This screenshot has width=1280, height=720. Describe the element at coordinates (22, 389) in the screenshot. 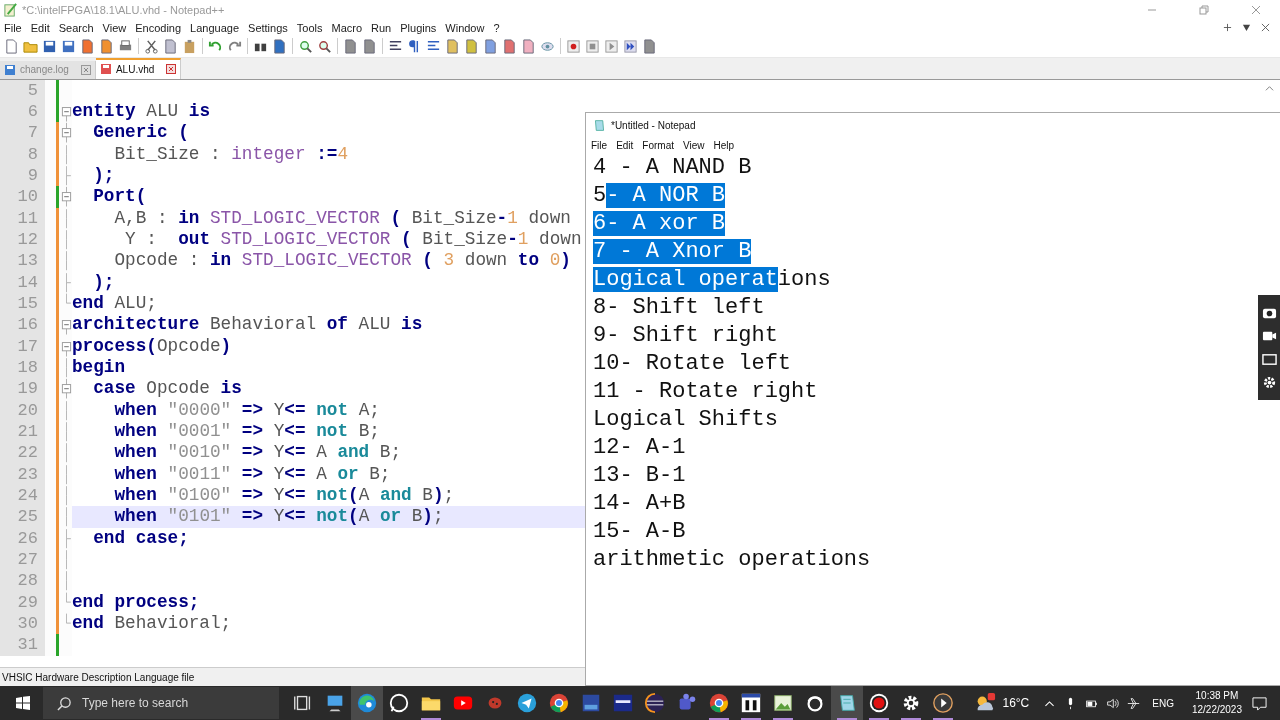

I see `line-number: 19` at that location.